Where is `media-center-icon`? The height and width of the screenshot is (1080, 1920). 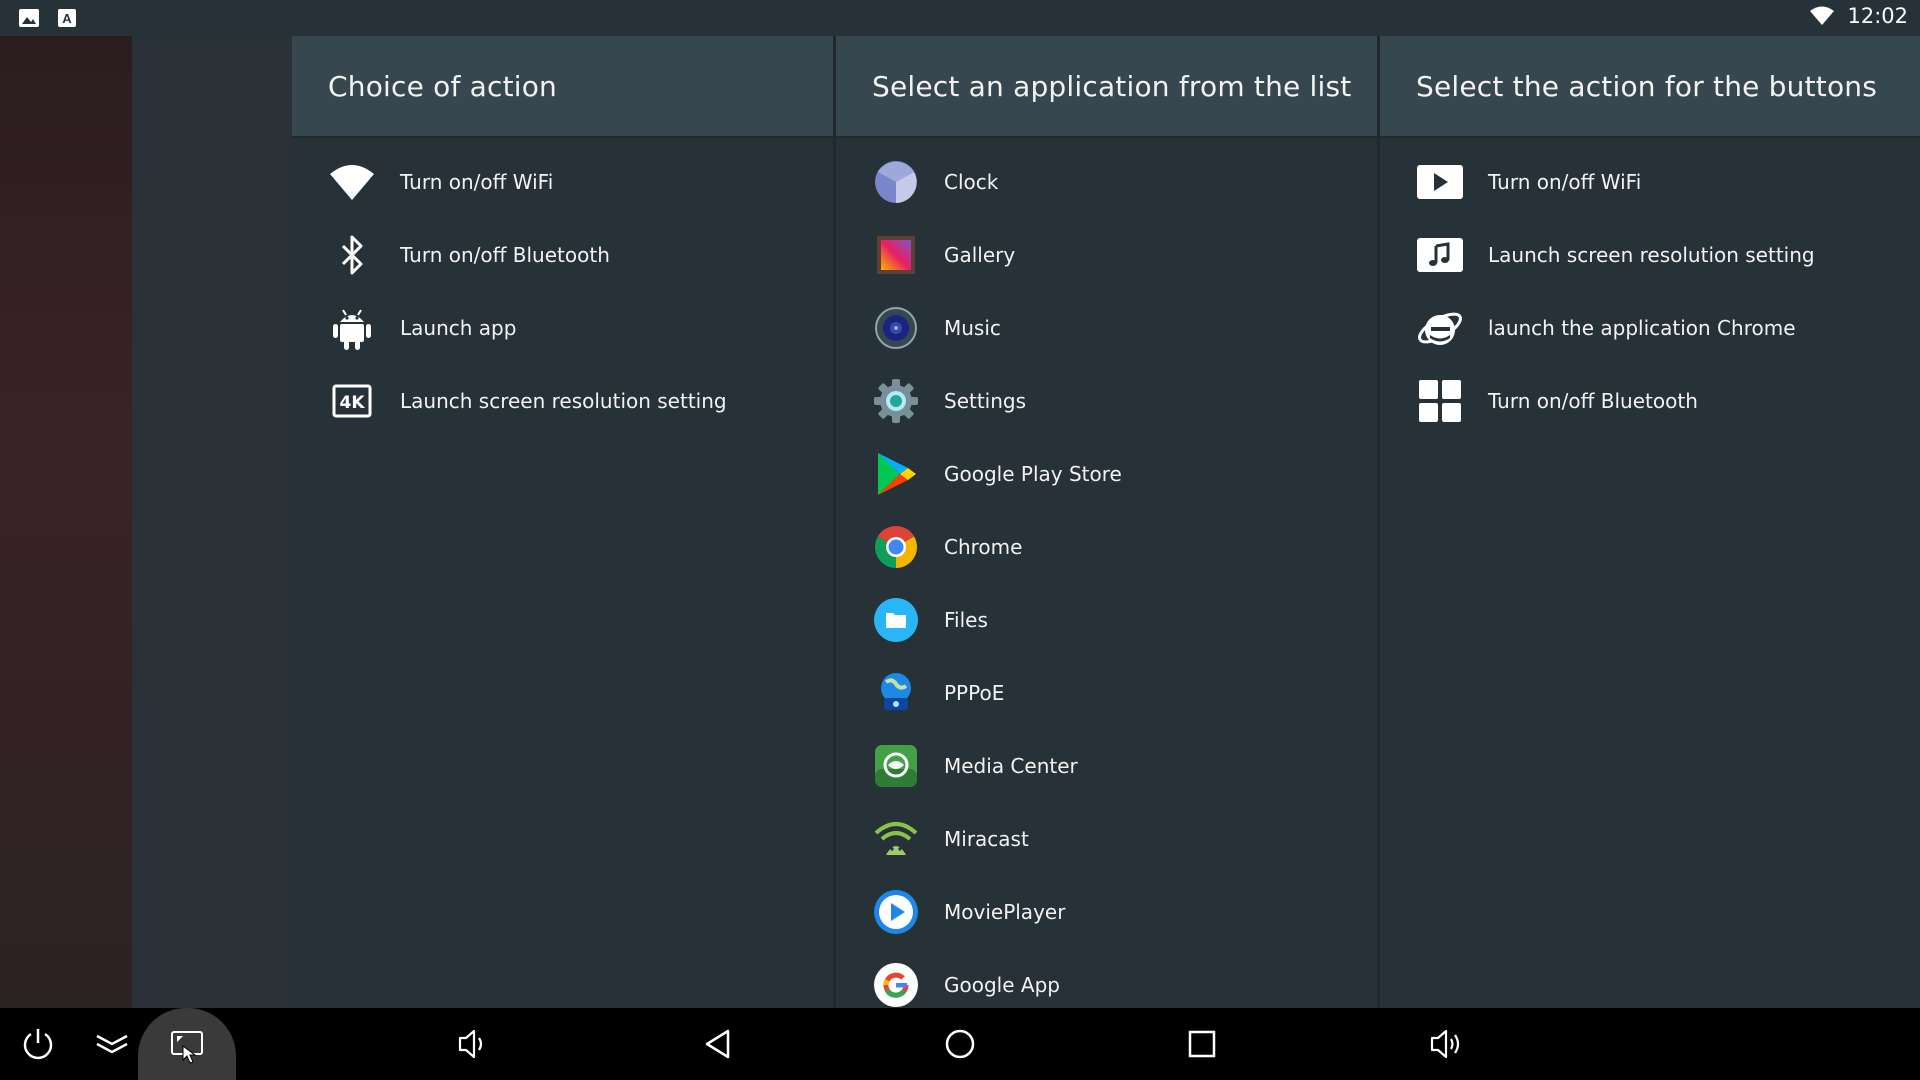
media-center-icon is located at coordinates (896, 766).